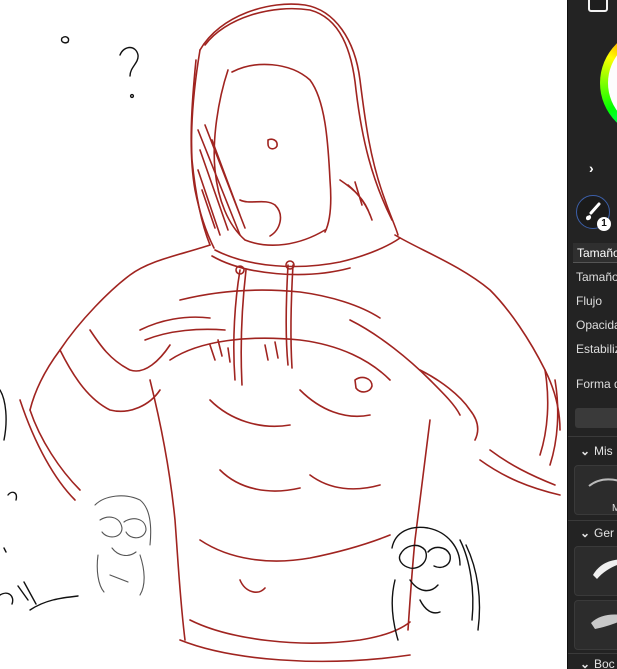 The height and width of the screenshot is (669, 617). What do you see at coordinates (604, 224) in the screenshot?
I see `brush-count-badge: 1` at bounding box center [604, 224].